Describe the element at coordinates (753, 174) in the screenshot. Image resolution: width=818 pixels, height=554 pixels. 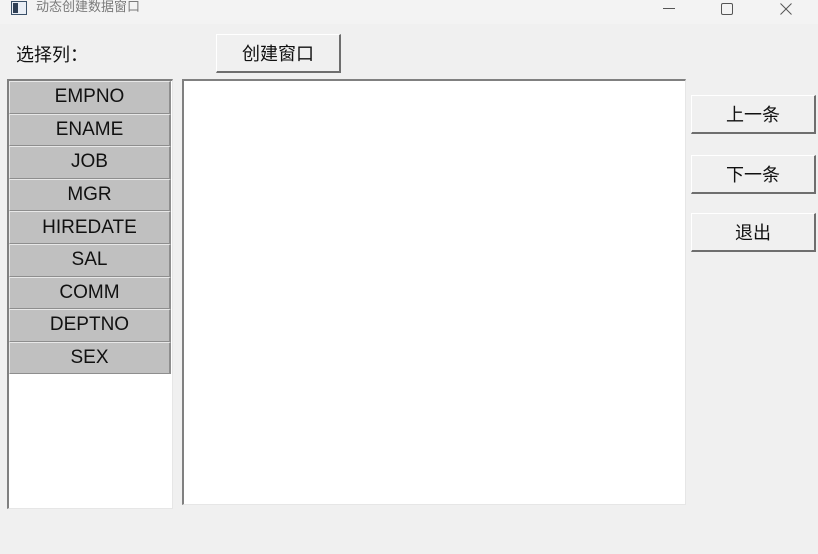
I see `next-record-button: 下一条` at that location.